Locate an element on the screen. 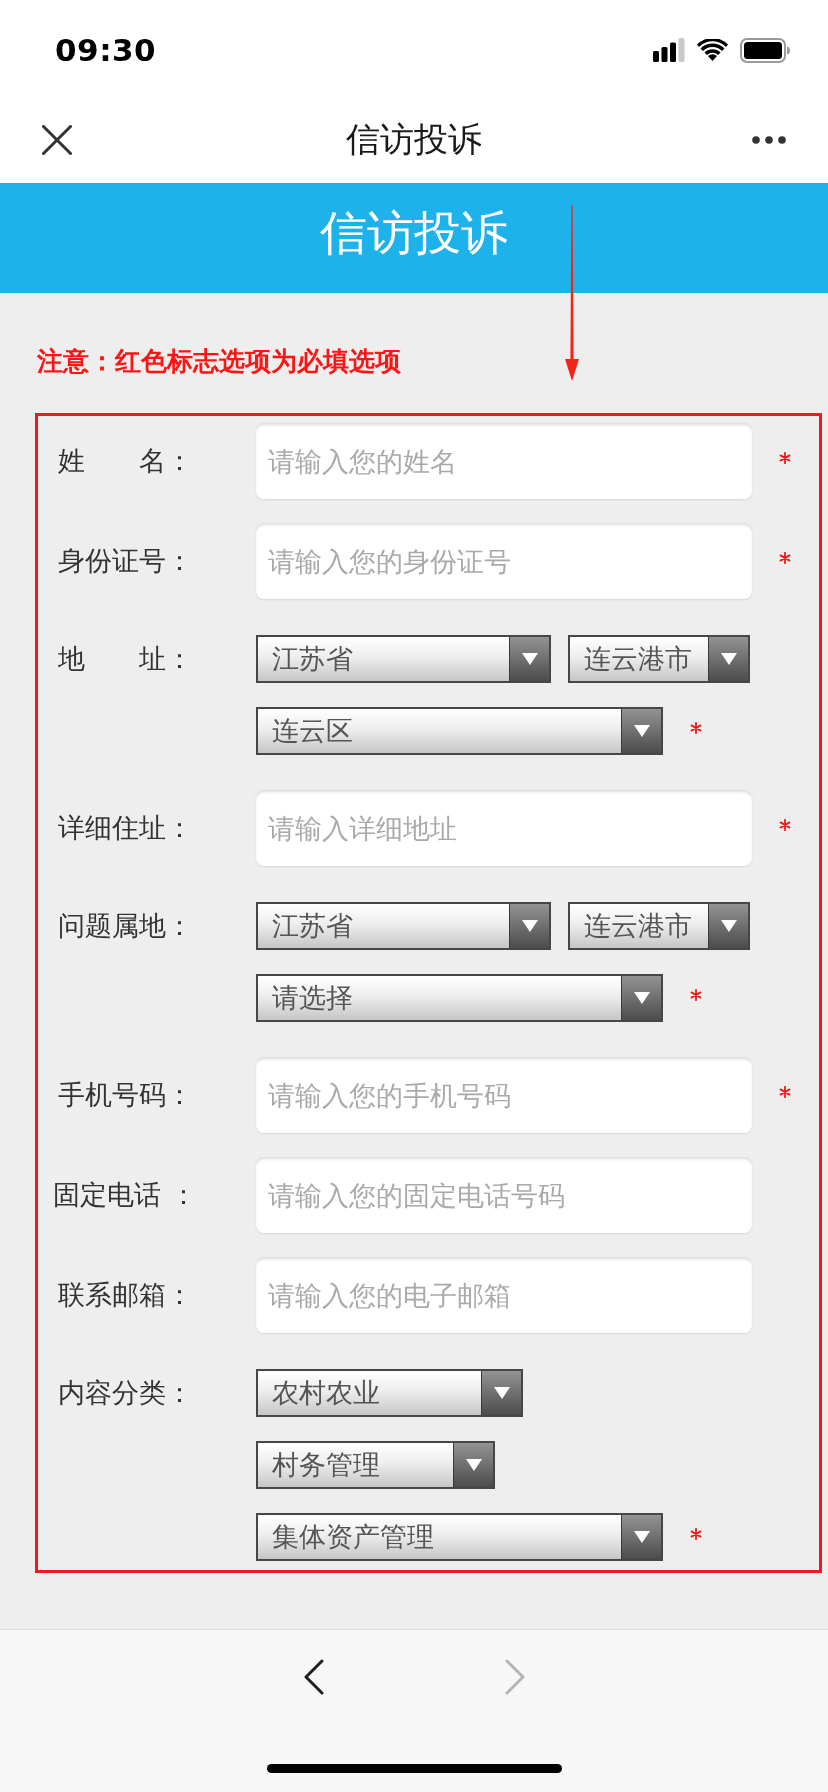  input-field: 请输入详细地址 is located at coordinates (504, 828).